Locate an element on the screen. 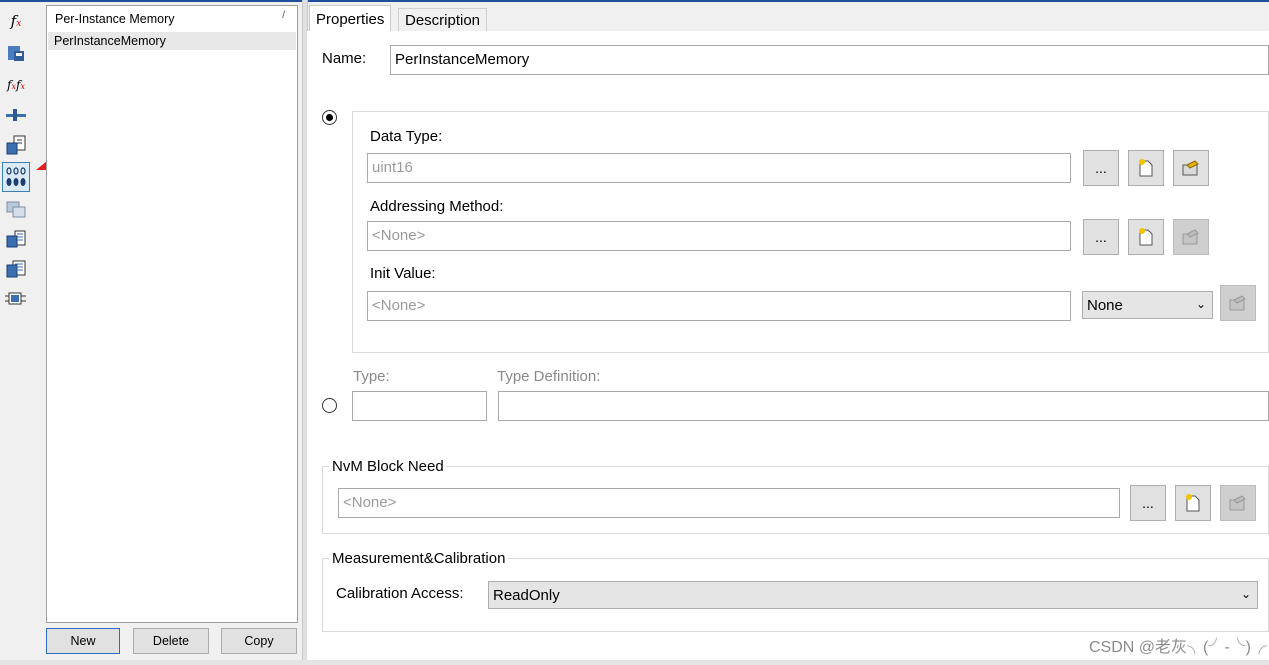  addressing-edit-button is located at coordinates (1191, 237).